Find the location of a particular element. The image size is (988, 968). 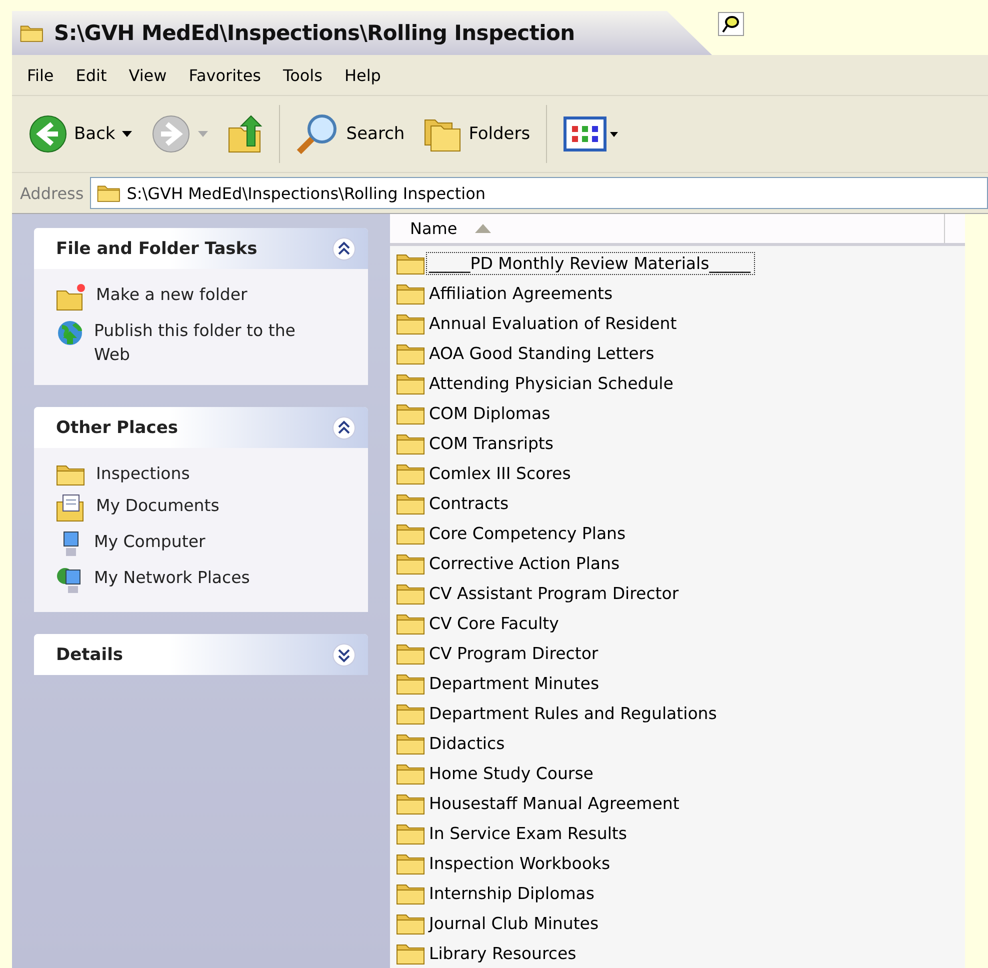

folder-name: Annual Evaluation of Resident is located at coordinates (554, 323).